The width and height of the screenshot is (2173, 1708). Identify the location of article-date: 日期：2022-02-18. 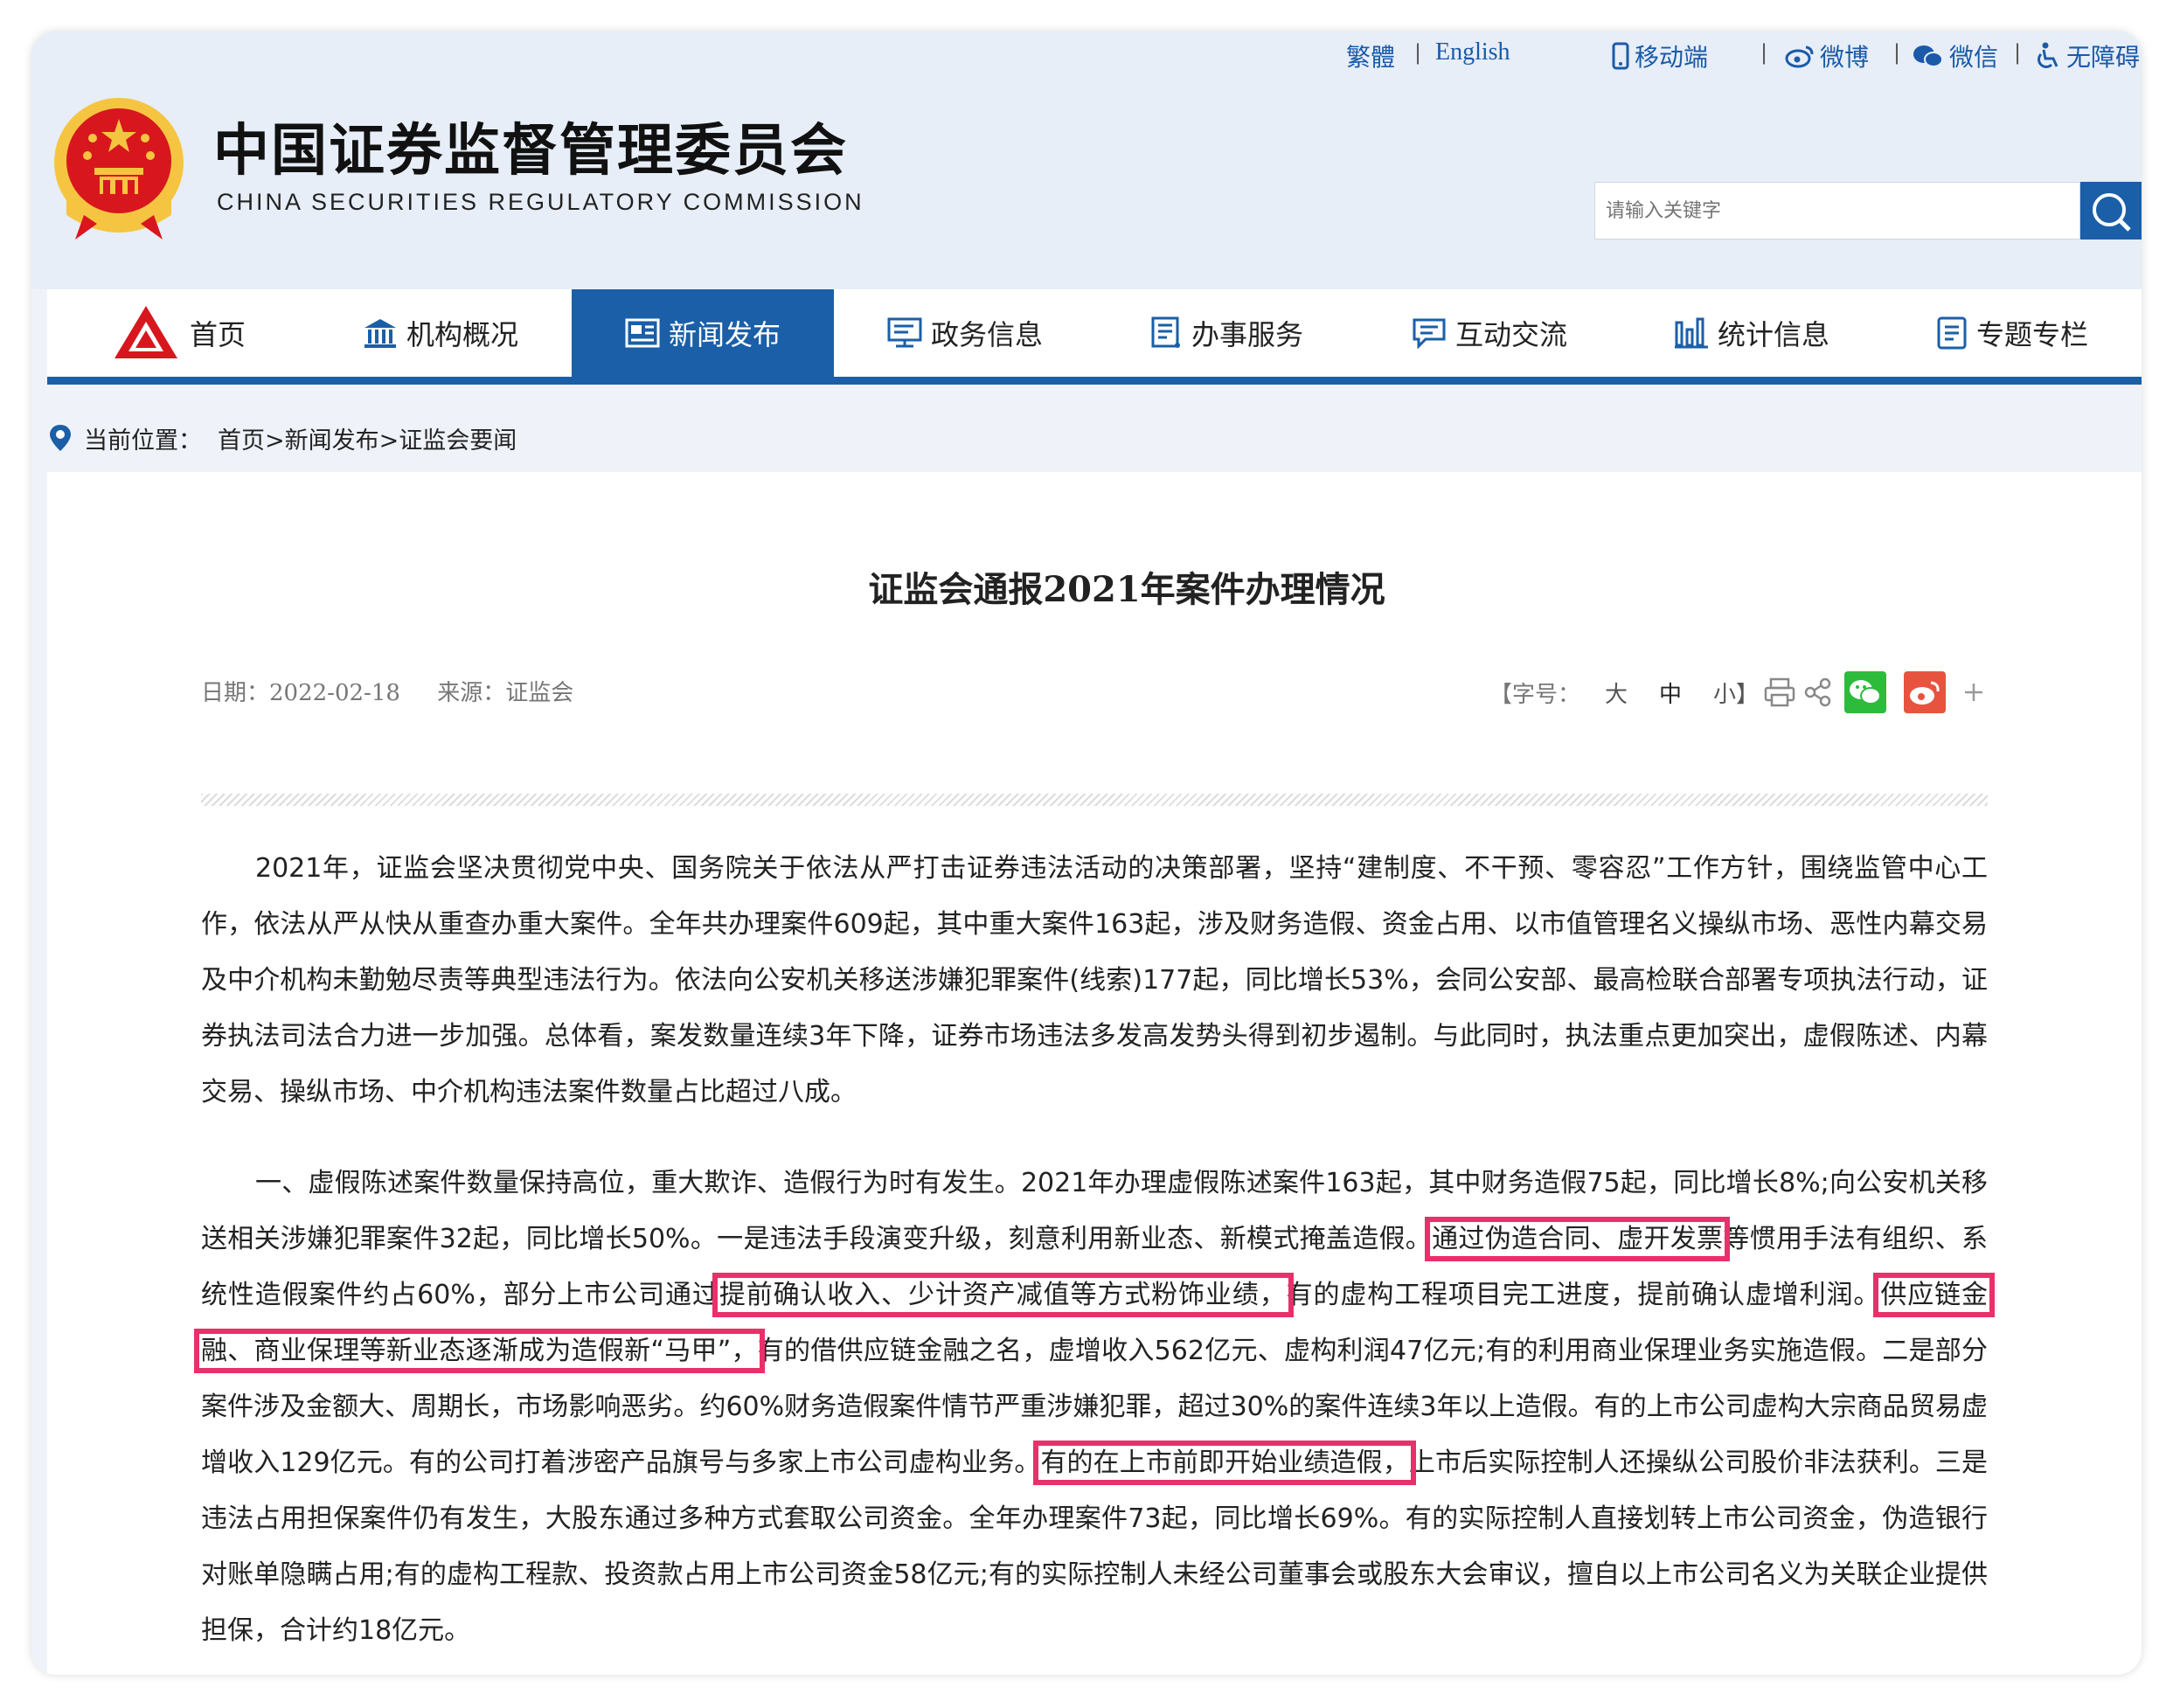
(300, 693).